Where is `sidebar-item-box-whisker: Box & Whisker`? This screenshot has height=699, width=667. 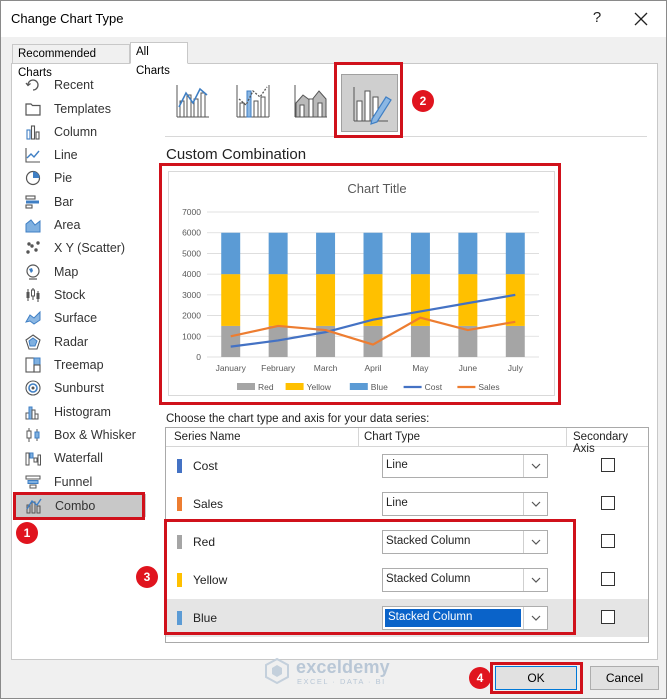
sidebar-item-box-whisker: Box & Whisker is located at coordinates (79, 434).